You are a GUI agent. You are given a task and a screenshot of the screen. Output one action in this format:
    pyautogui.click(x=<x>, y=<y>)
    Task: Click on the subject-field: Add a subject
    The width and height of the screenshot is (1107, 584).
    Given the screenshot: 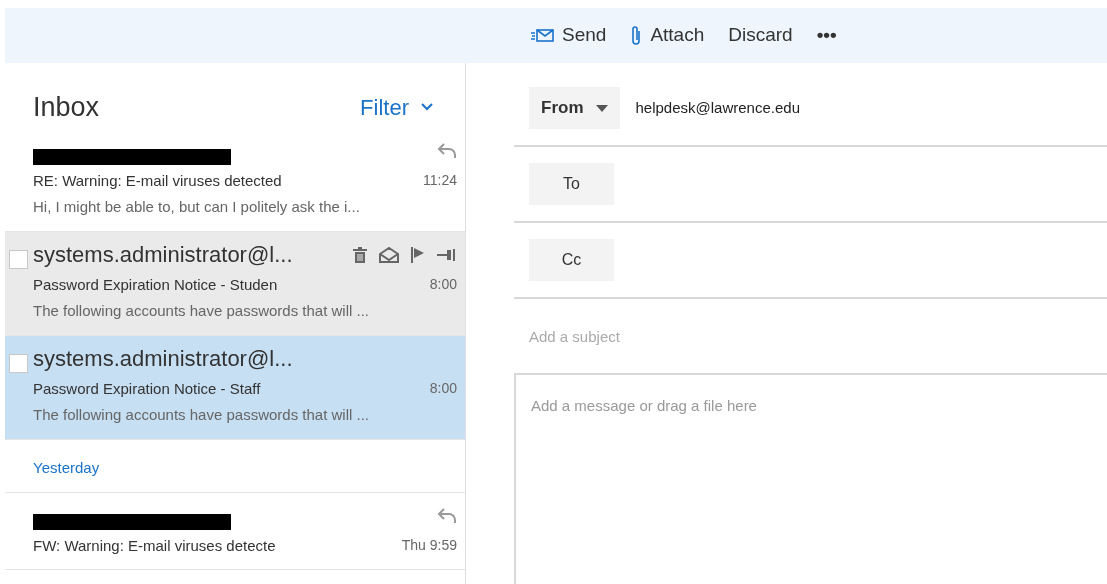 What is the action you would take?
    pyautogui.click(x=810, y=336)
    